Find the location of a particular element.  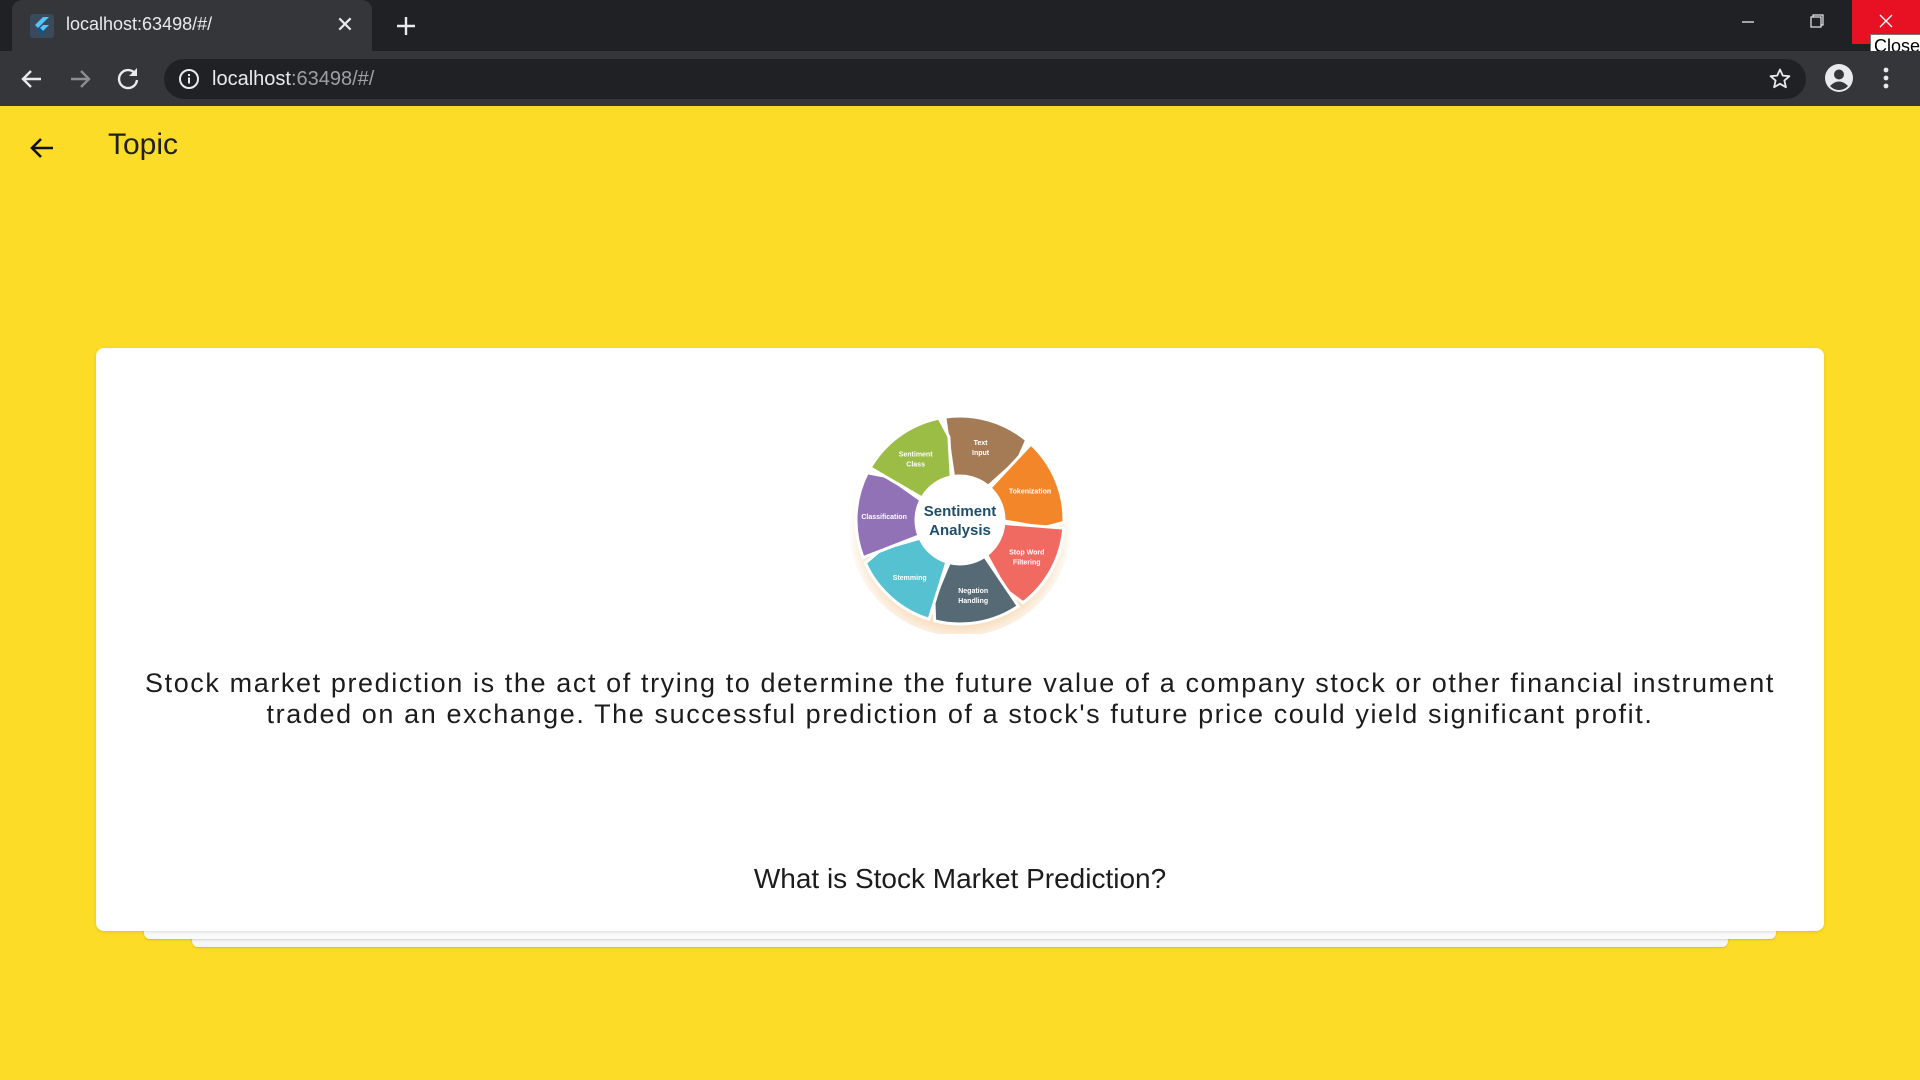

close-tab-icon: ✕ is located at coordinates (345, 25).